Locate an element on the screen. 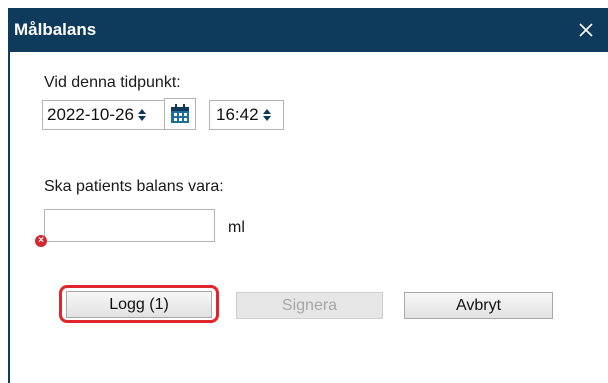 Image resolution: width=608 pixels, height=383 pixels. date-value: 2022-10-26 is located at coordinates (90, 114).